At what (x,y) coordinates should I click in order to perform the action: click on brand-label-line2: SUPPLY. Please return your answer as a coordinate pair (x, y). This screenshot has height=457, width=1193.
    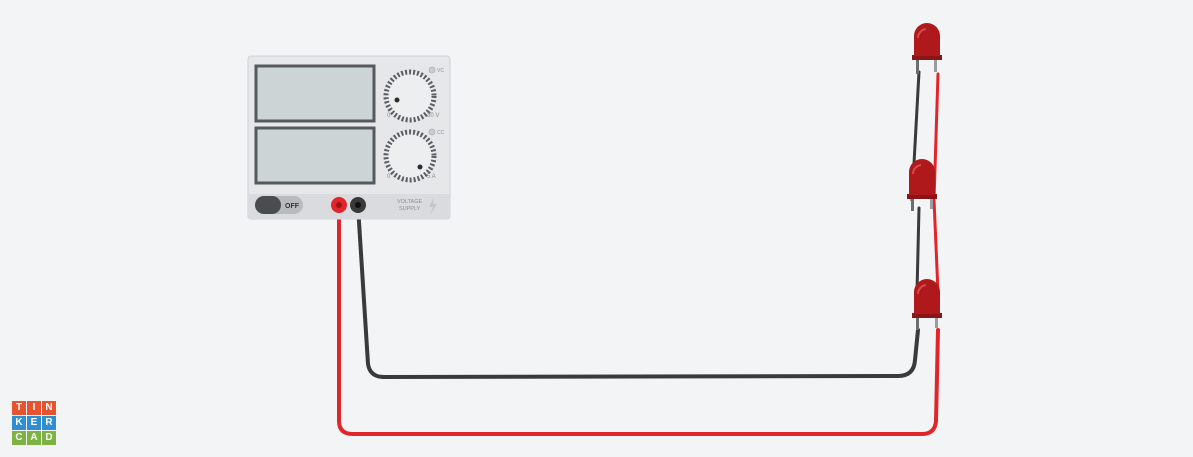
    Looking at the image, I should click on (410, 209).